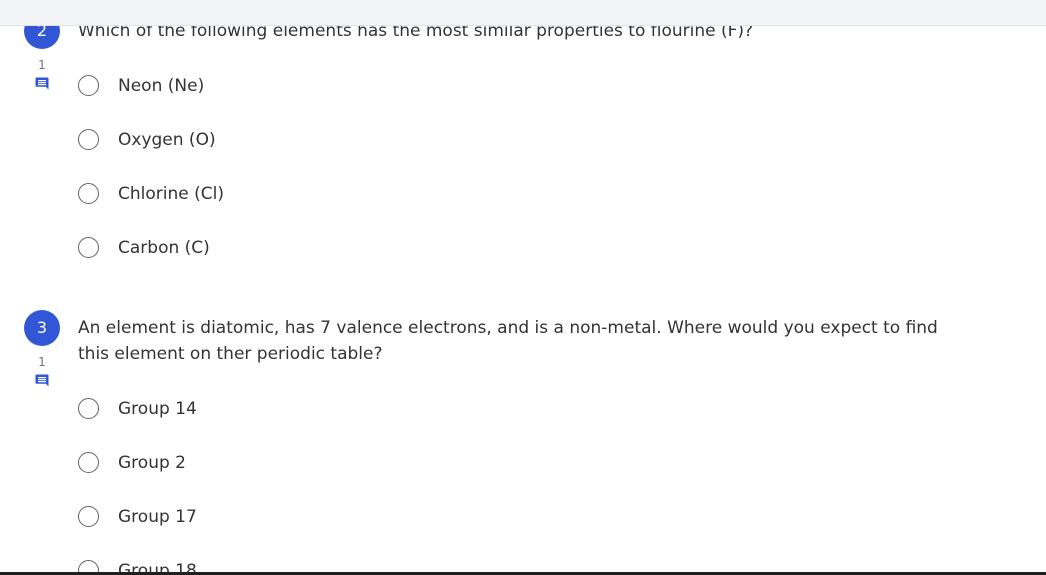  What do you see at coordinates (278, 142) in the screenshot?
I see `answer-option: Oxygen (O)` at bounding box center [278, 142].